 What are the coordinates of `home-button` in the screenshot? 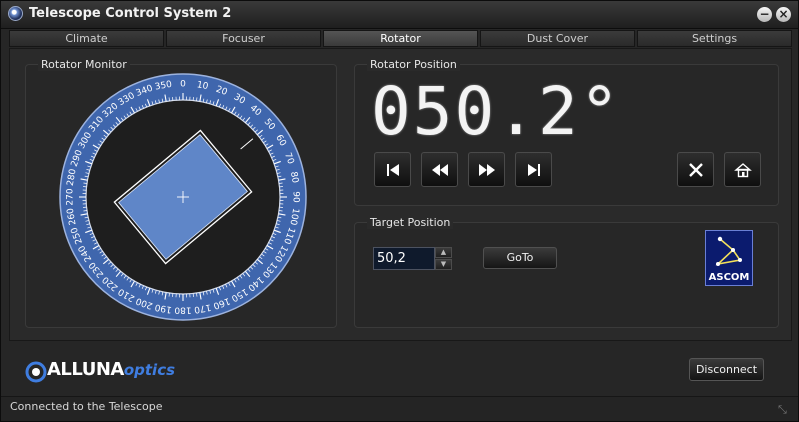 It's located at (742, 169).